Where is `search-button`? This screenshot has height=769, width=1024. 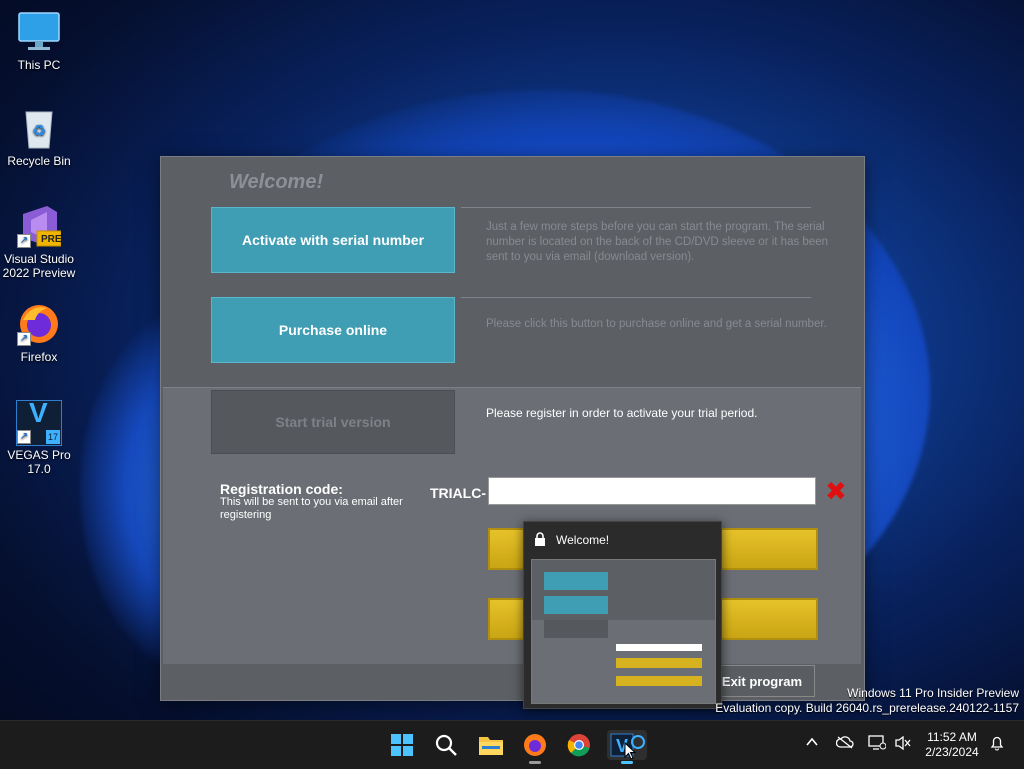
search-button is located at coordinates (446, 745).